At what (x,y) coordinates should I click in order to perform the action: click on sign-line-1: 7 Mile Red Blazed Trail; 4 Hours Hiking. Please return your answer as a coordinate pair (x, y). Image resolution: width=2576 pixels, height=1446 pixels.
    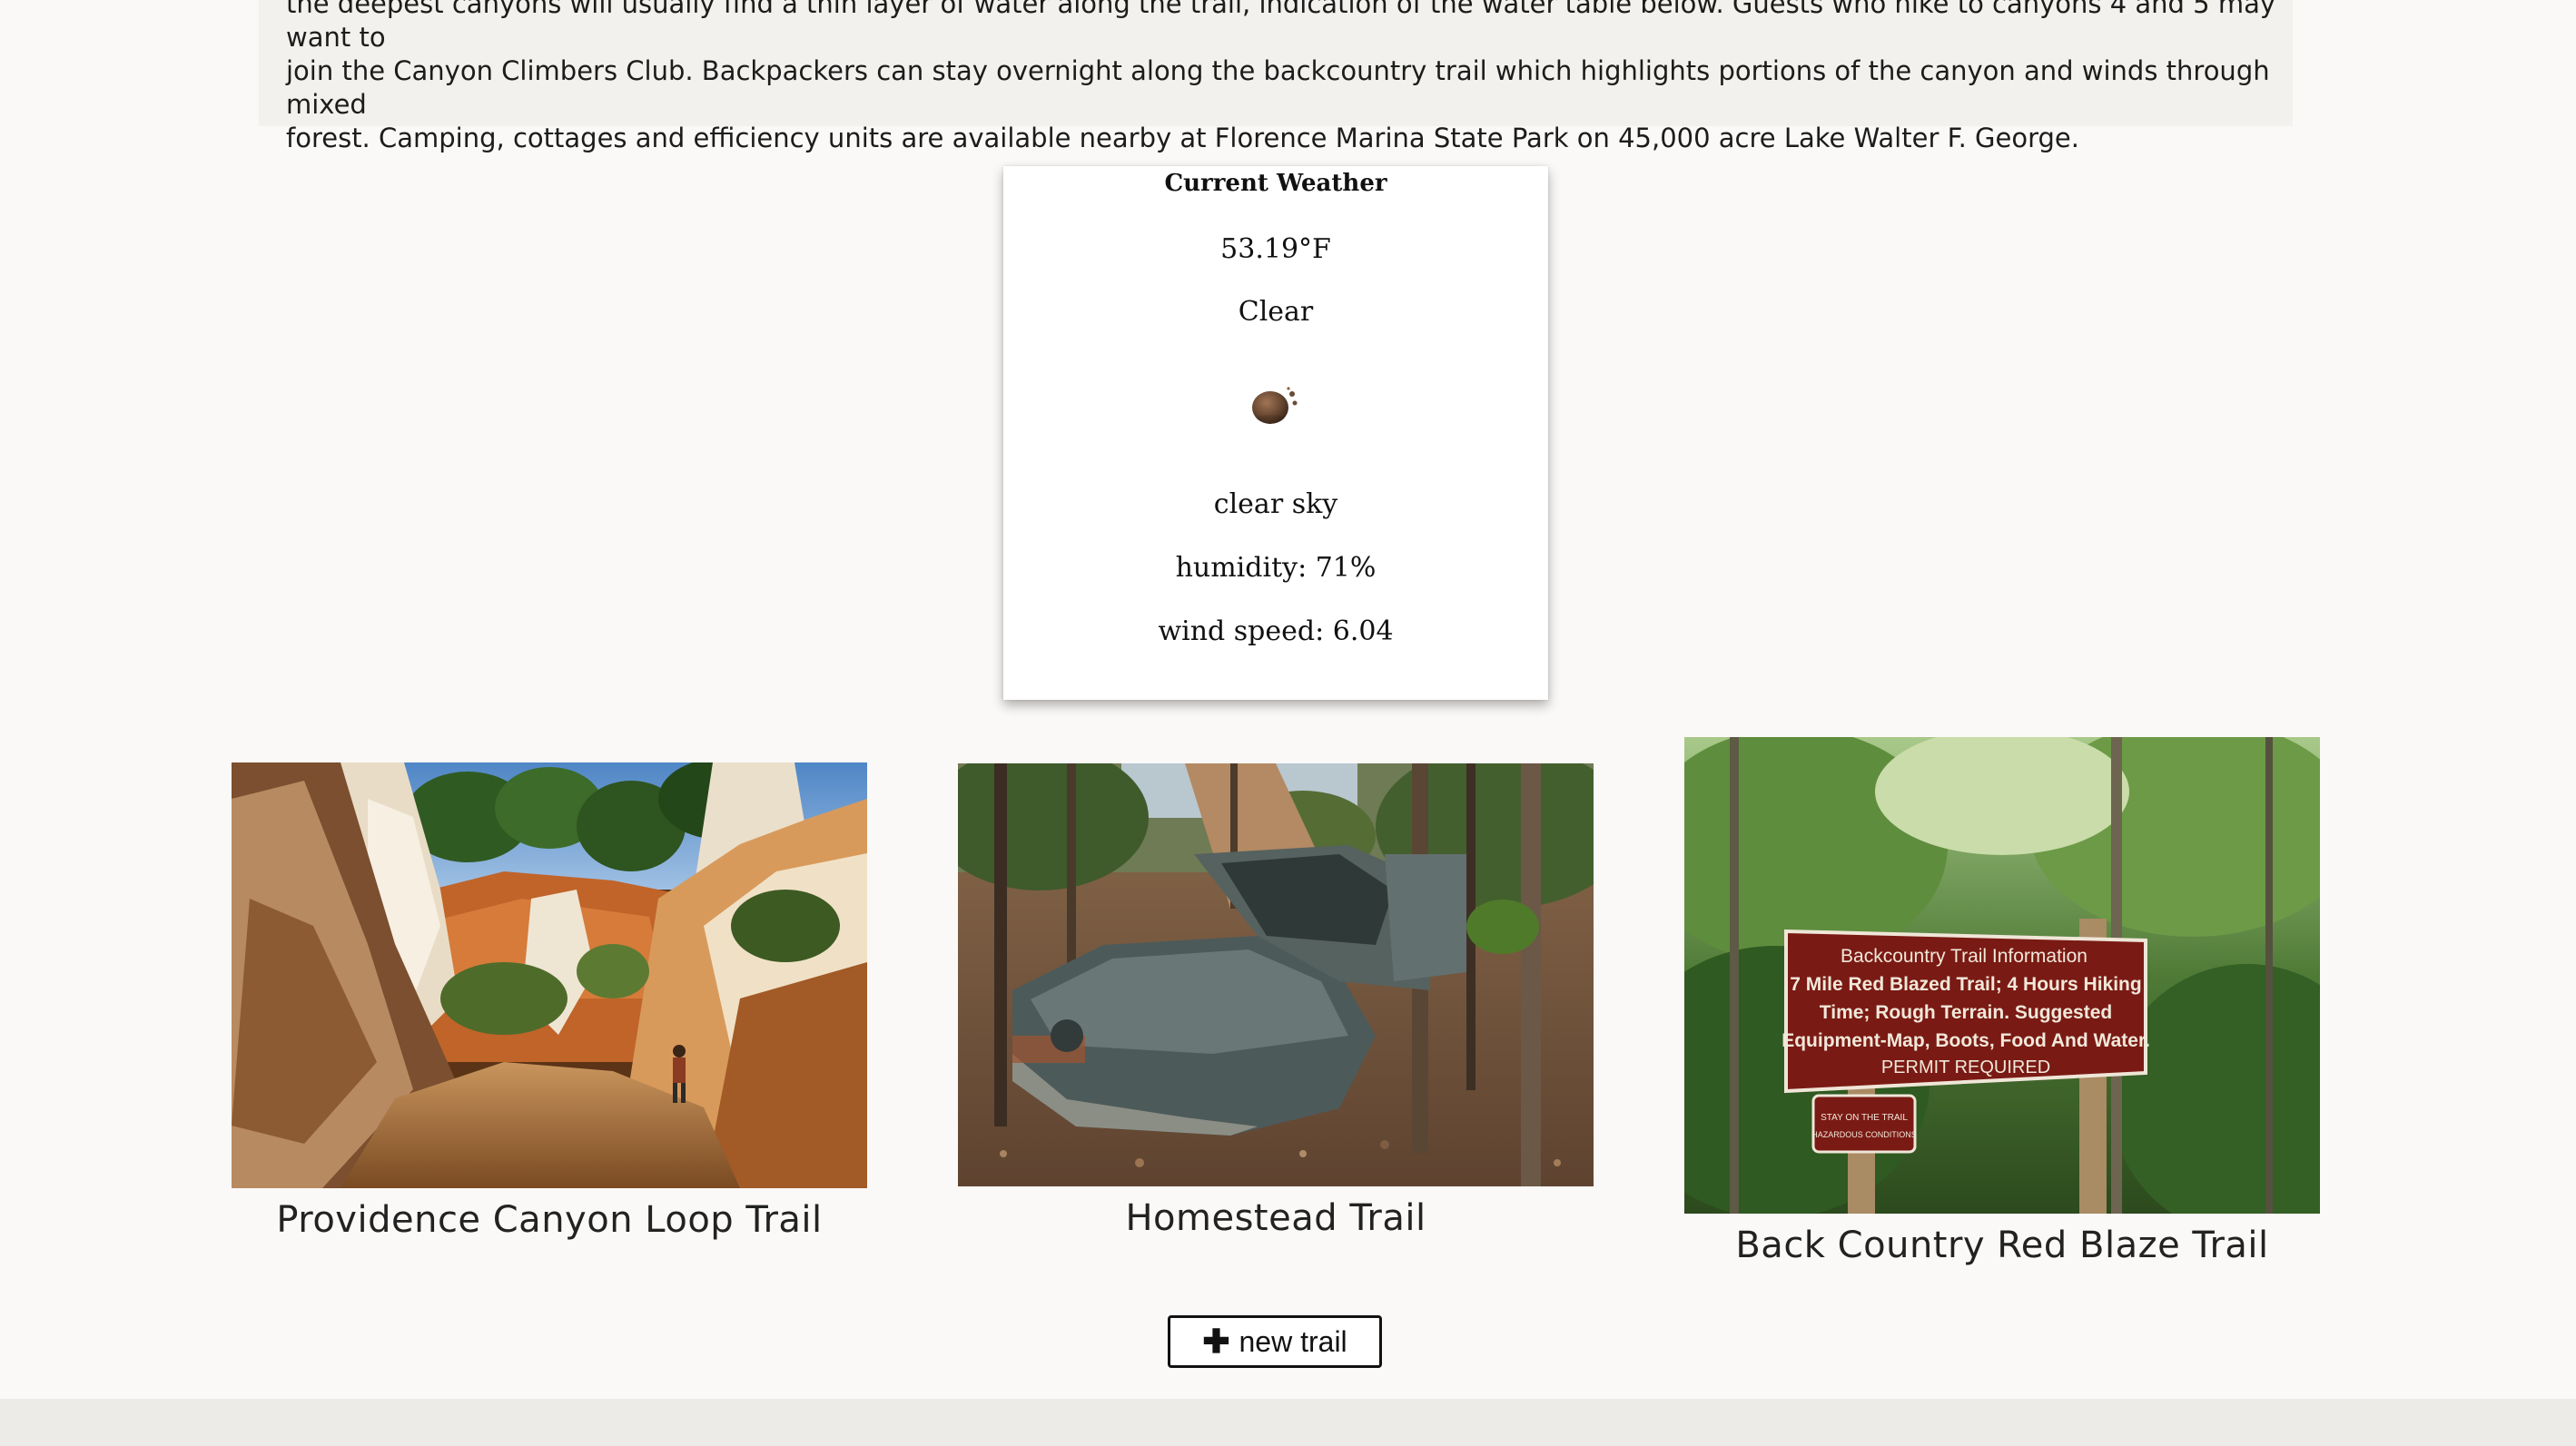
    Looking at the image, I should click on (1965, 985).